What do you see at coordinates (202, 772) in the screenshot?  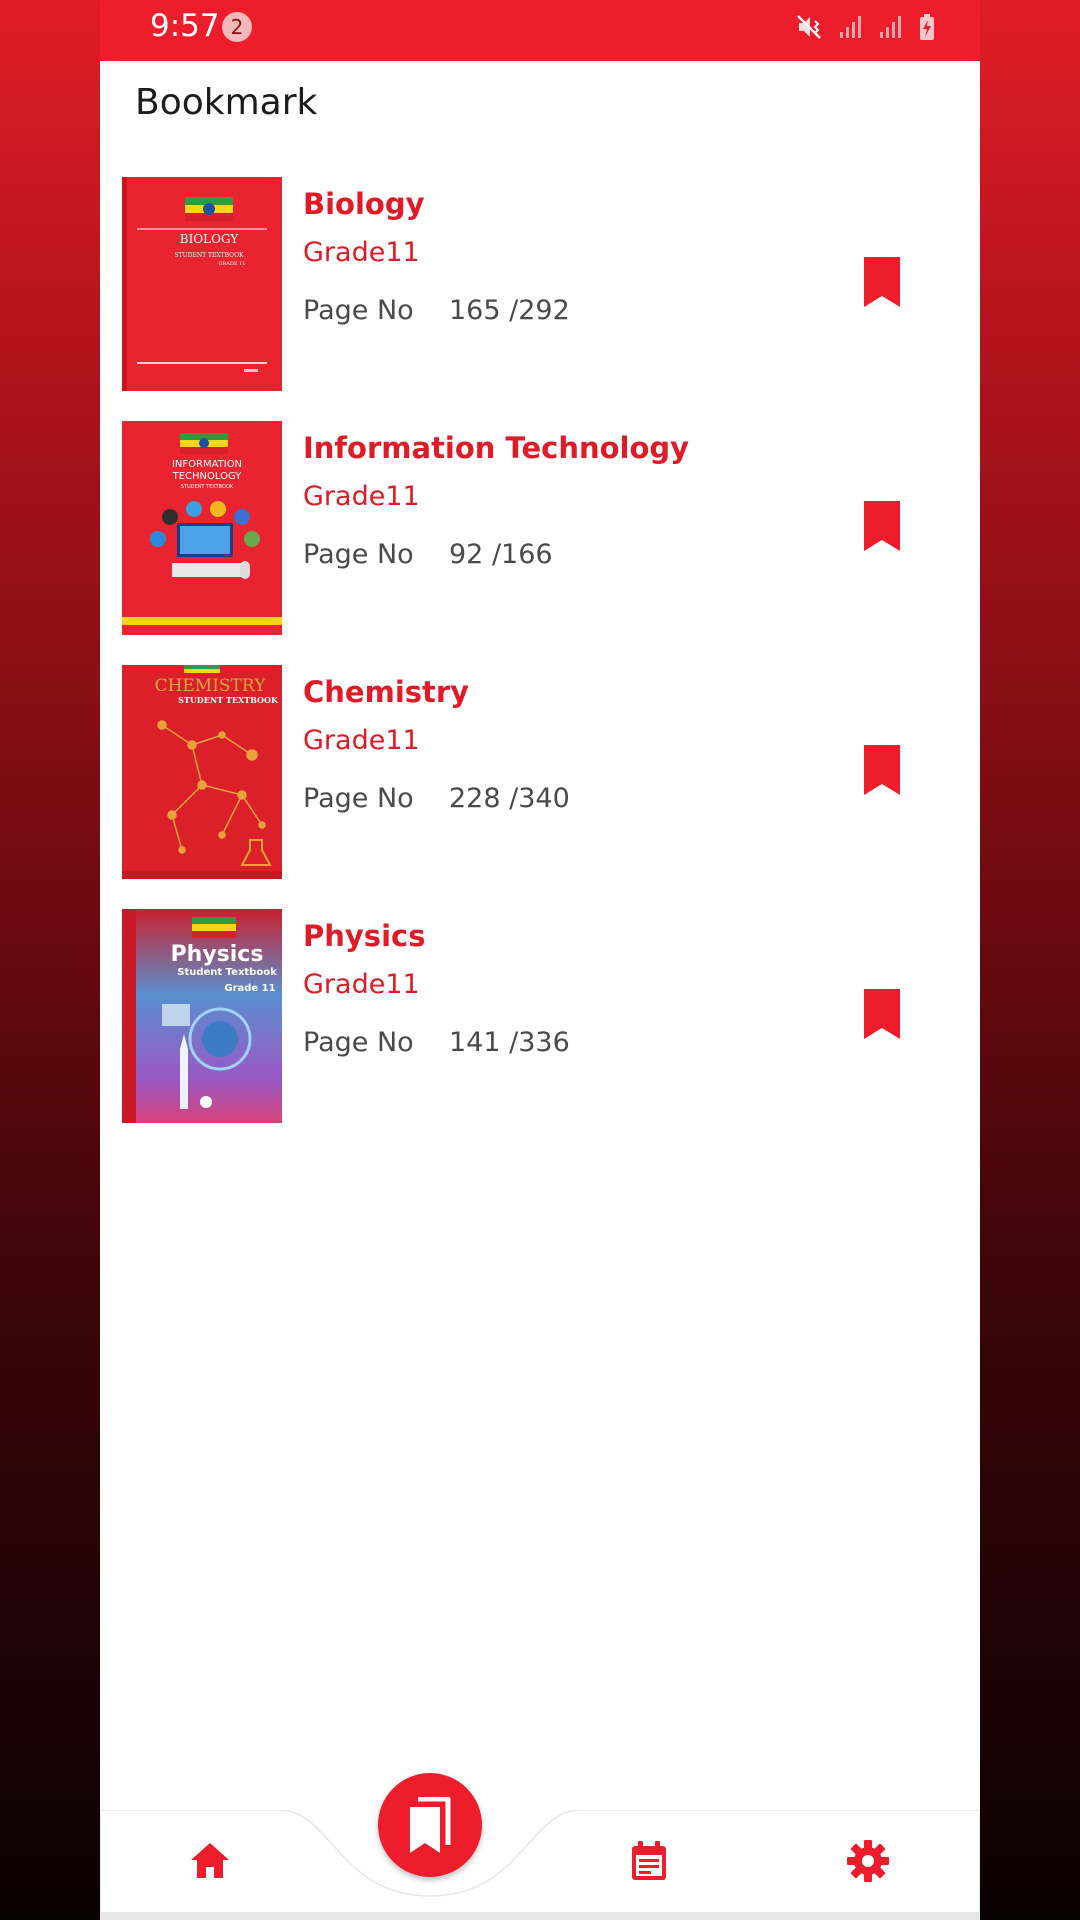 I see `chemistry-cover-image: CHEMISTRY STUDENT TEXTBOOK` at bounding box center [202, 772].